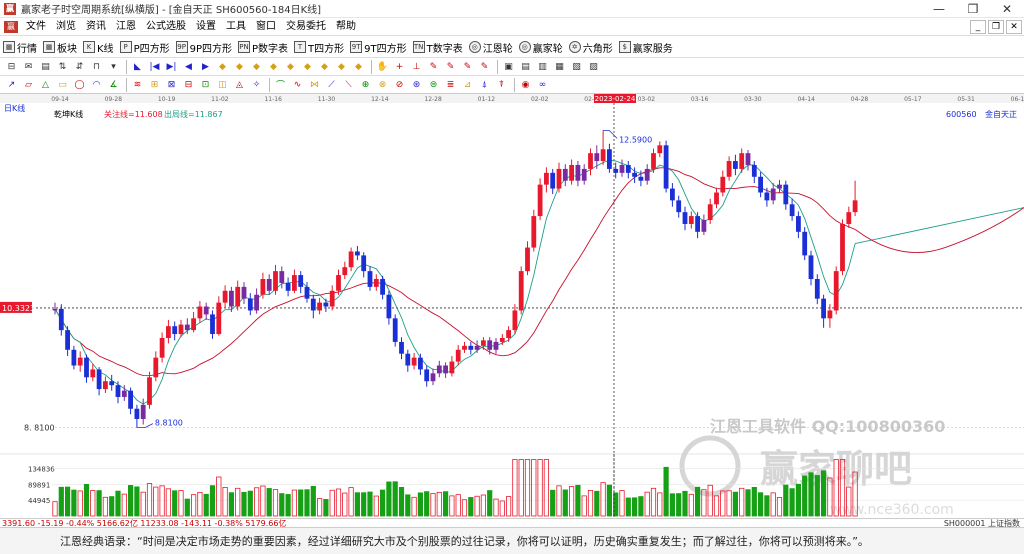  I want to click on nav-tool-1-9-icon: ◆, so click(290, 67).